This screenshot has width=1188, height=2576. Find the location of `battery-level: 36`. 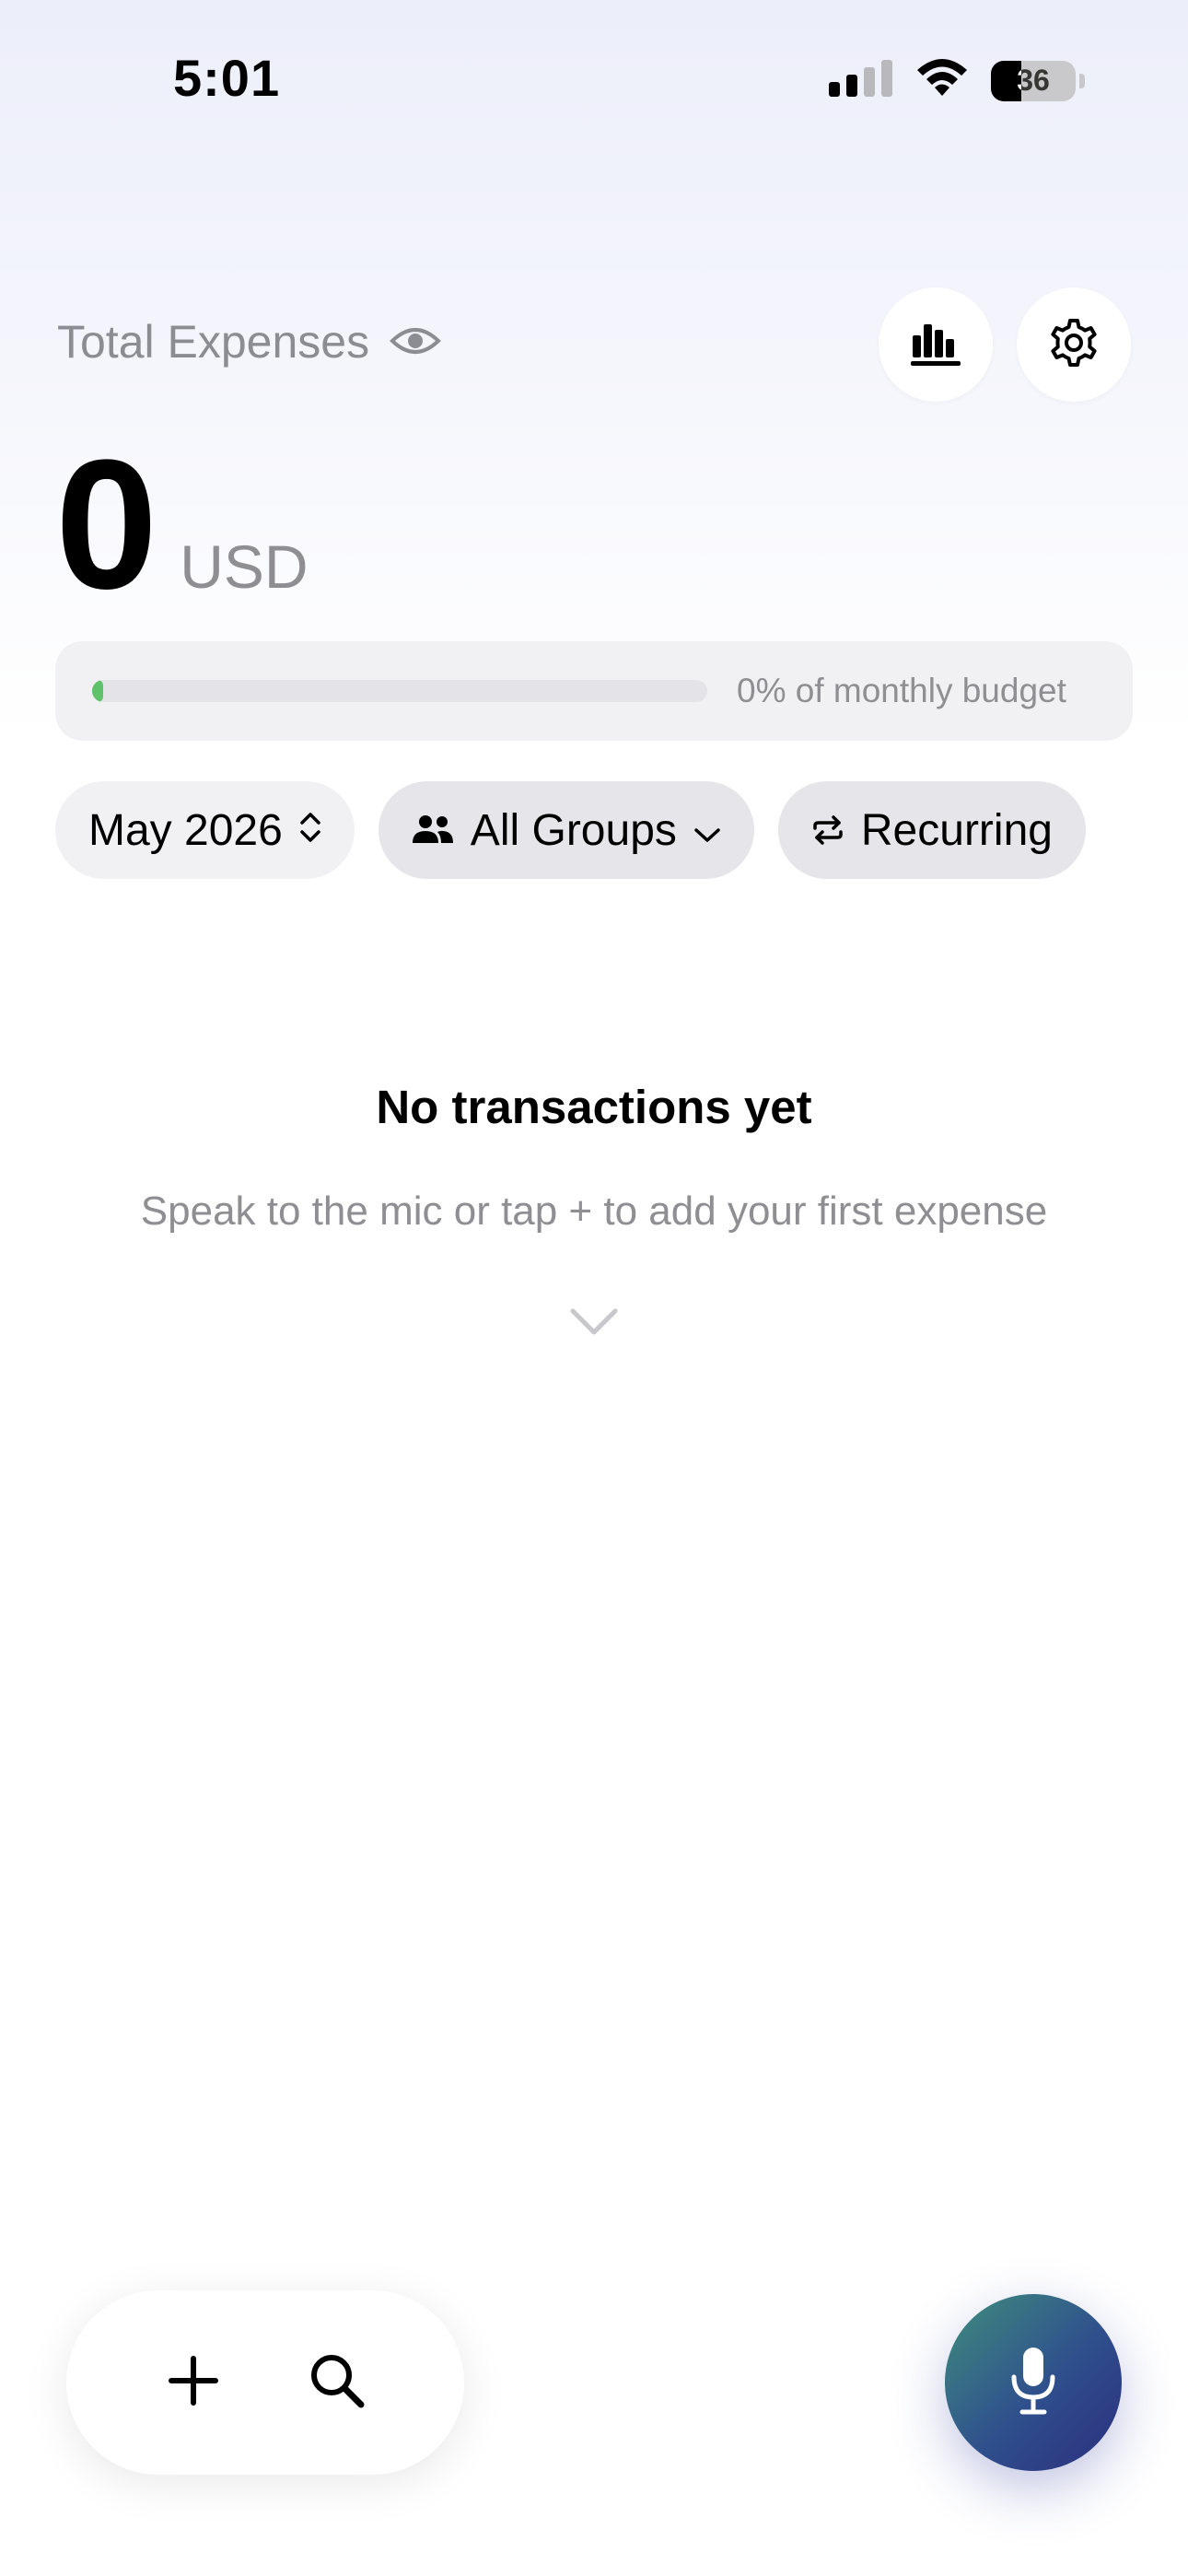

battery-level: 36 is located at coordinates (1033, 80).